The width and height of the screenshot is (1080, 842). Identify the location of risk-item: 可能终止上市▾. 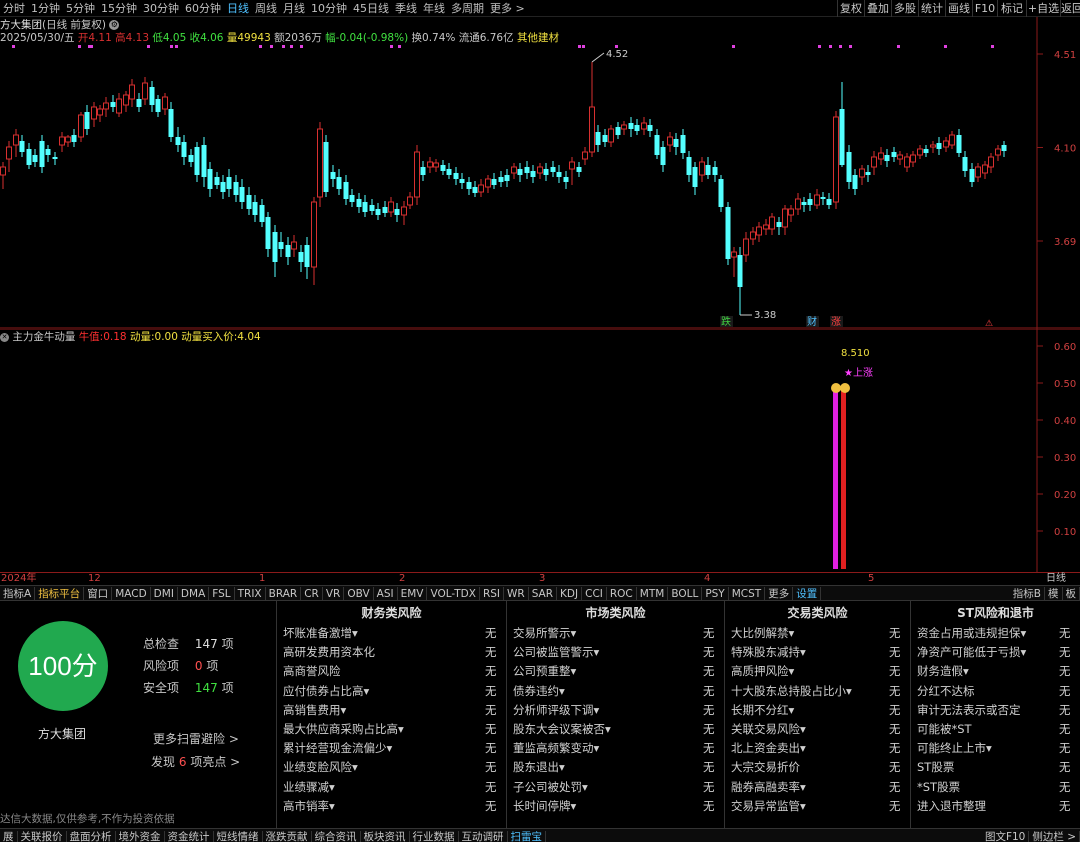
(954, 748).